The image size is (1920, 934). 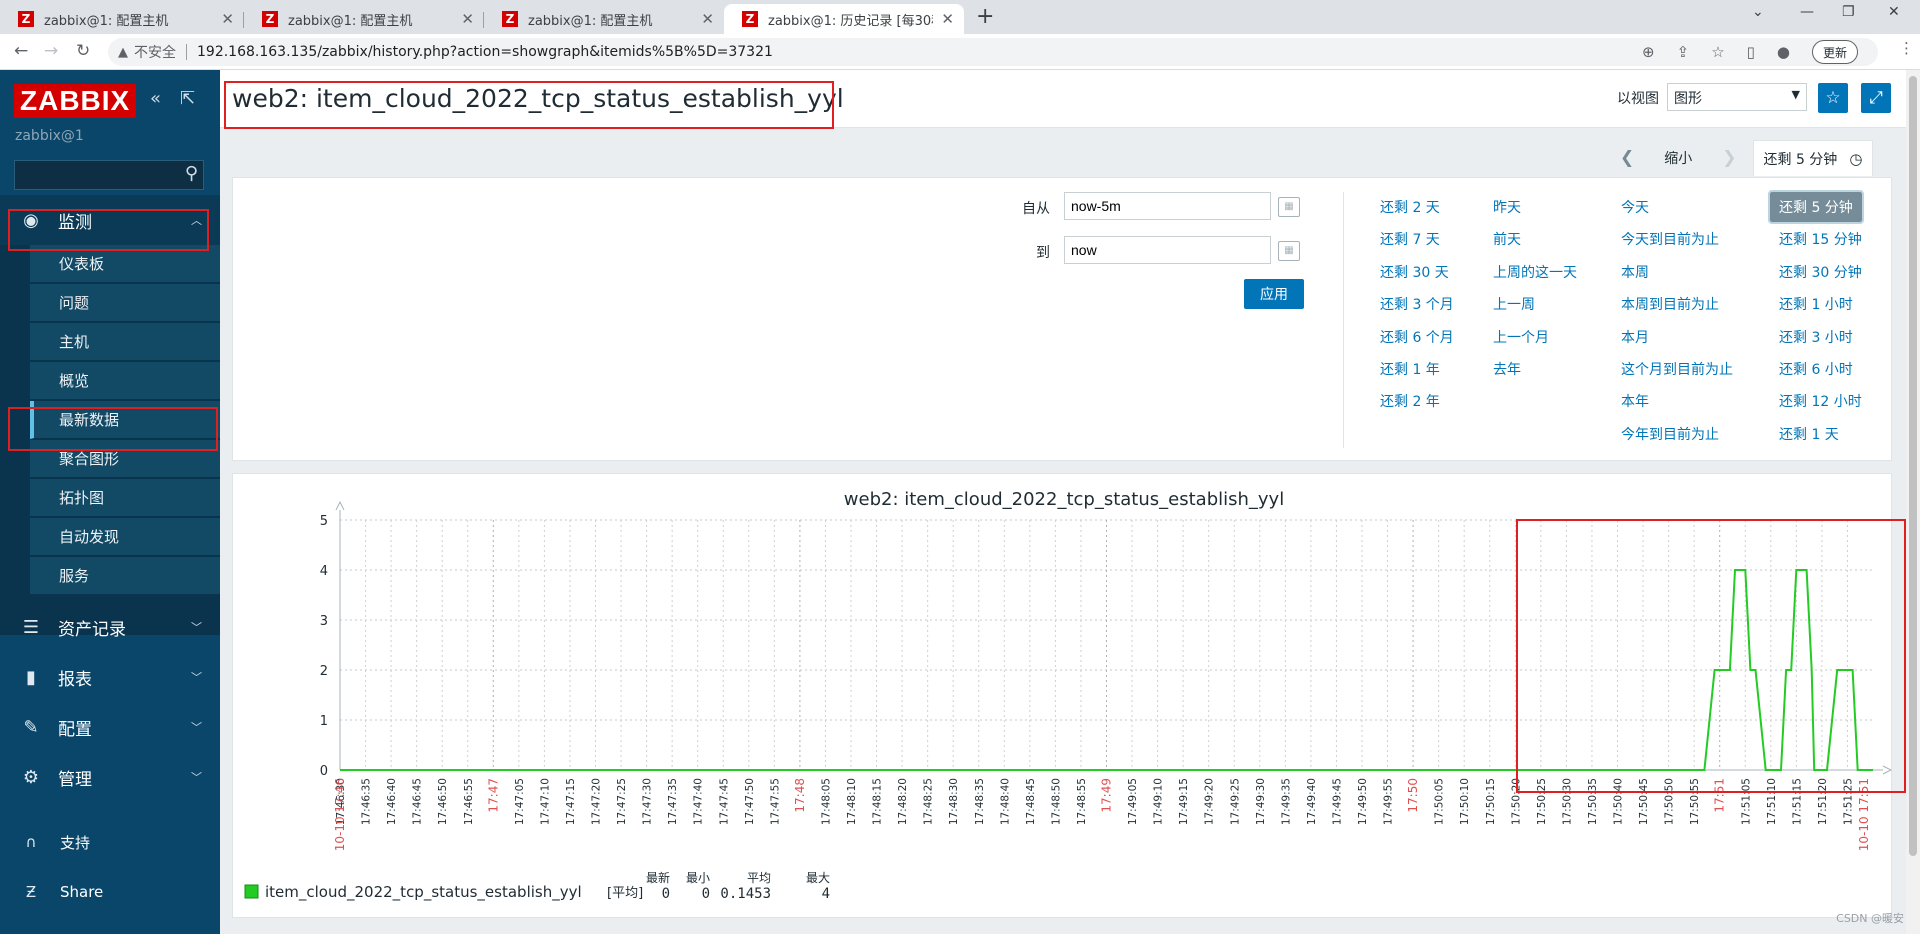 What do you see at coordinates (1758, 12) in the screenshot?
I see `tab-search-icon: ⌄` at bounding box center [1758, 12].